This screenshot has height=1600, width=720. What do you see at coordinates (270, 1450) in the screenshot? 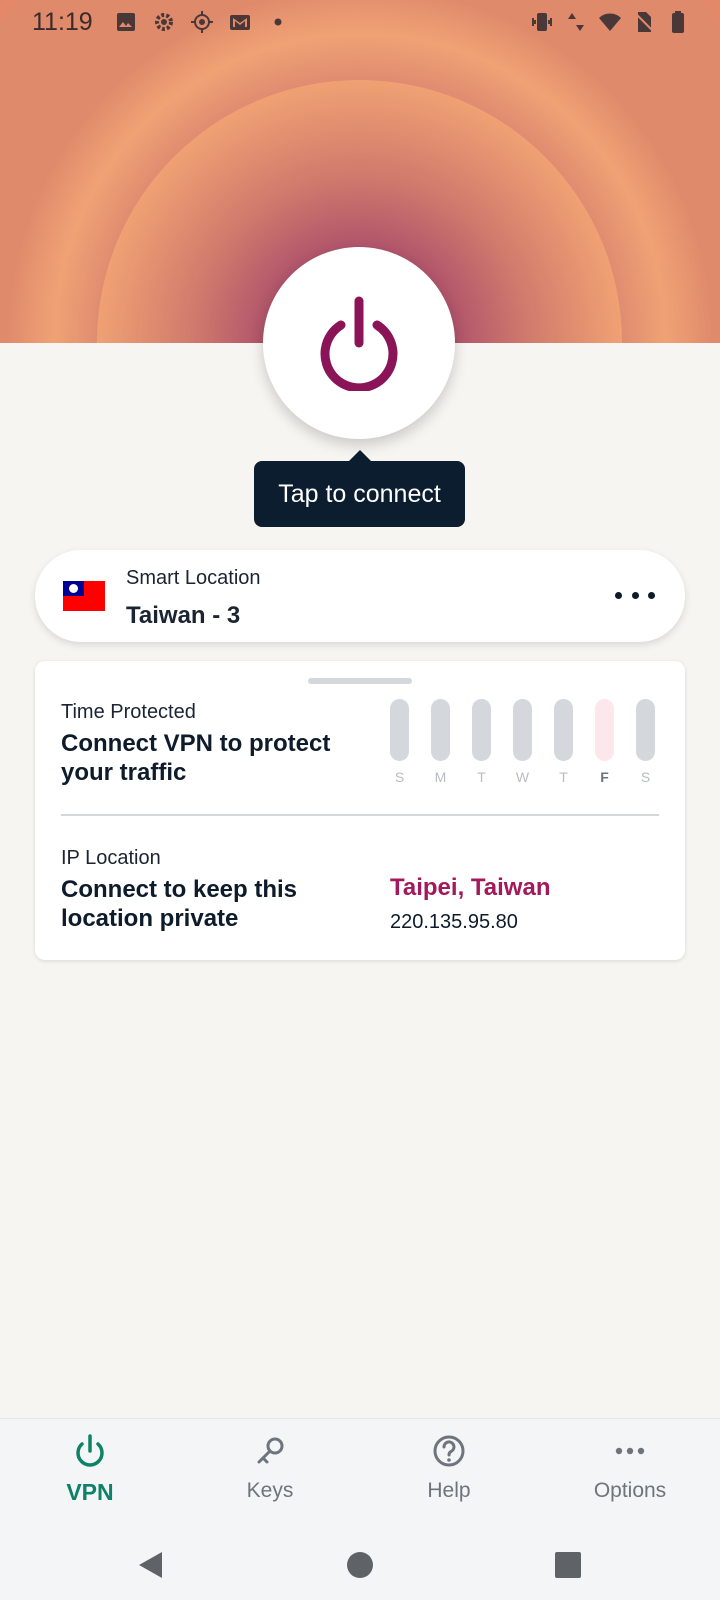
I see `key-icon` at bounding box center [270, 1450].